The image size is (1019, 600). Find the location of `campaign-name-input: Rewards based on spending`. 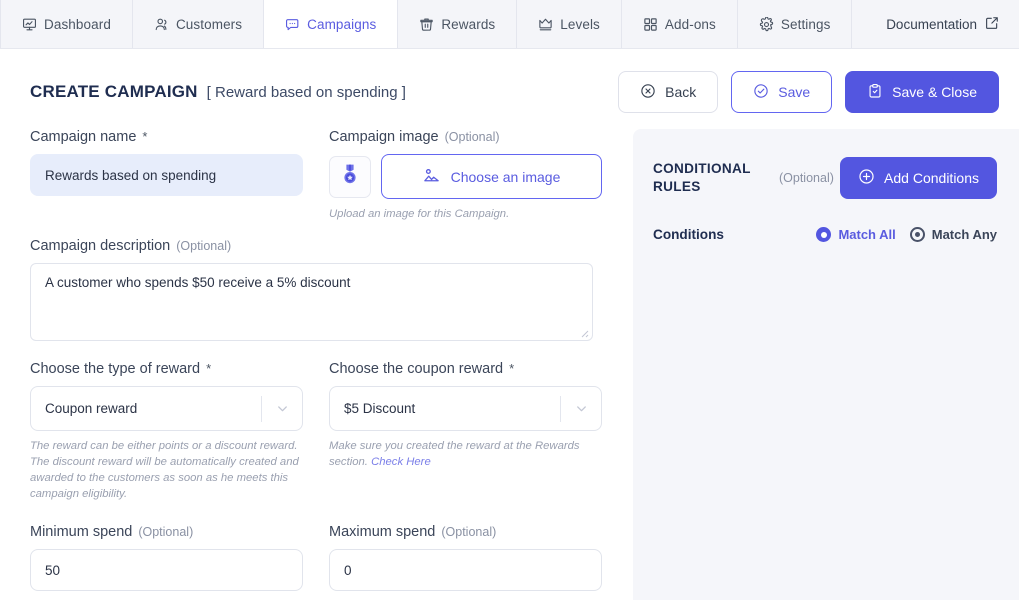

campaign-name-input: Rewards based on spending is located at coordinates (166, 175).